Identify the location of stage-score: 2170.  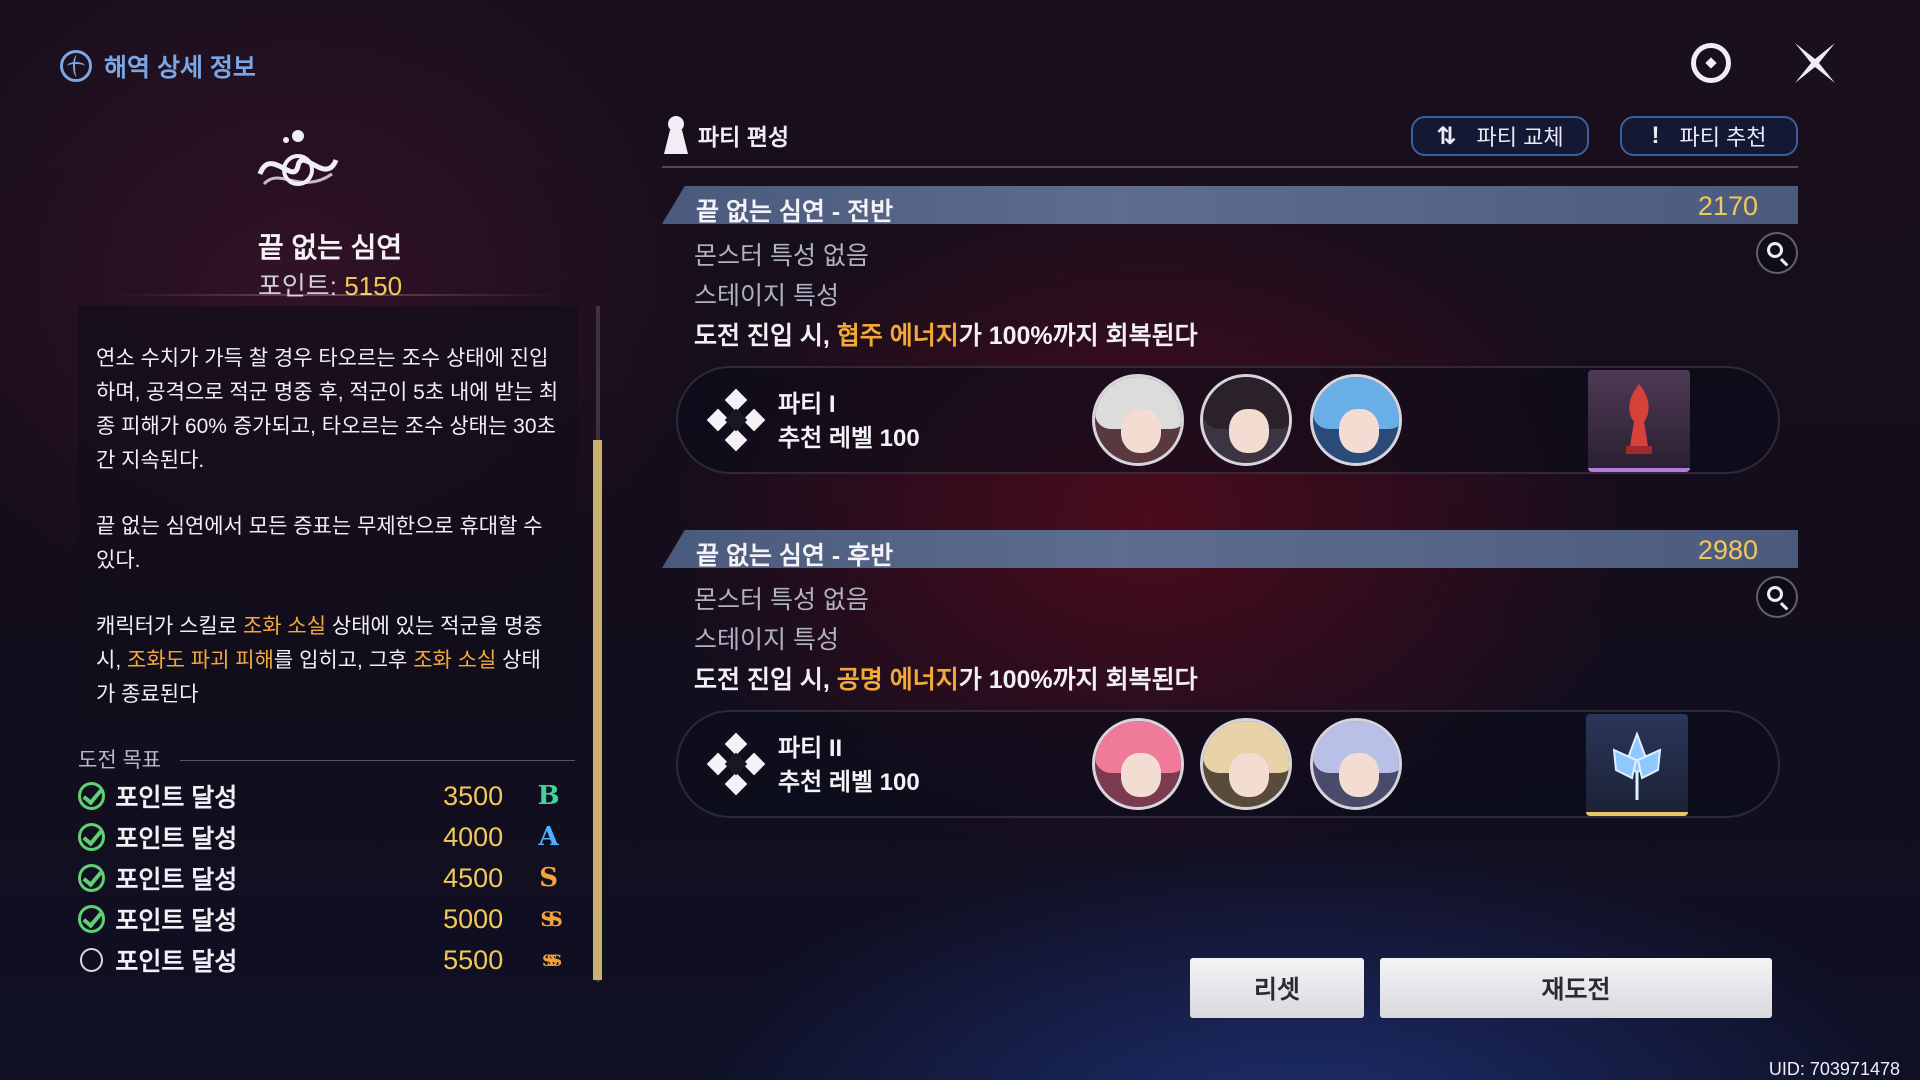
(1727, 206).